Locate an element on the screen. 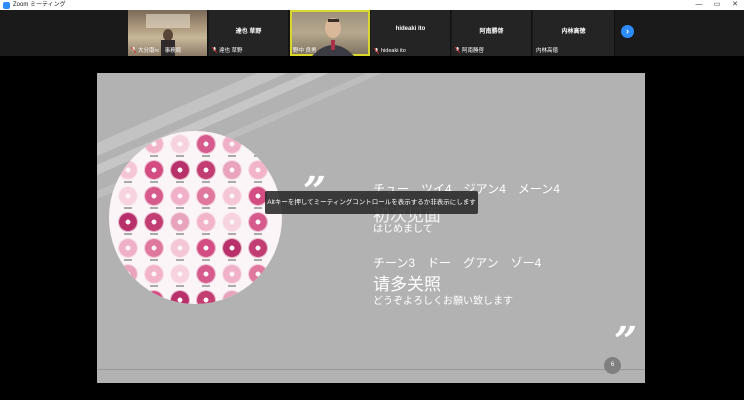 This screenshot has height=400, width=744. participant-name: 阿南勝啓 is located at coordinates (491, 32).